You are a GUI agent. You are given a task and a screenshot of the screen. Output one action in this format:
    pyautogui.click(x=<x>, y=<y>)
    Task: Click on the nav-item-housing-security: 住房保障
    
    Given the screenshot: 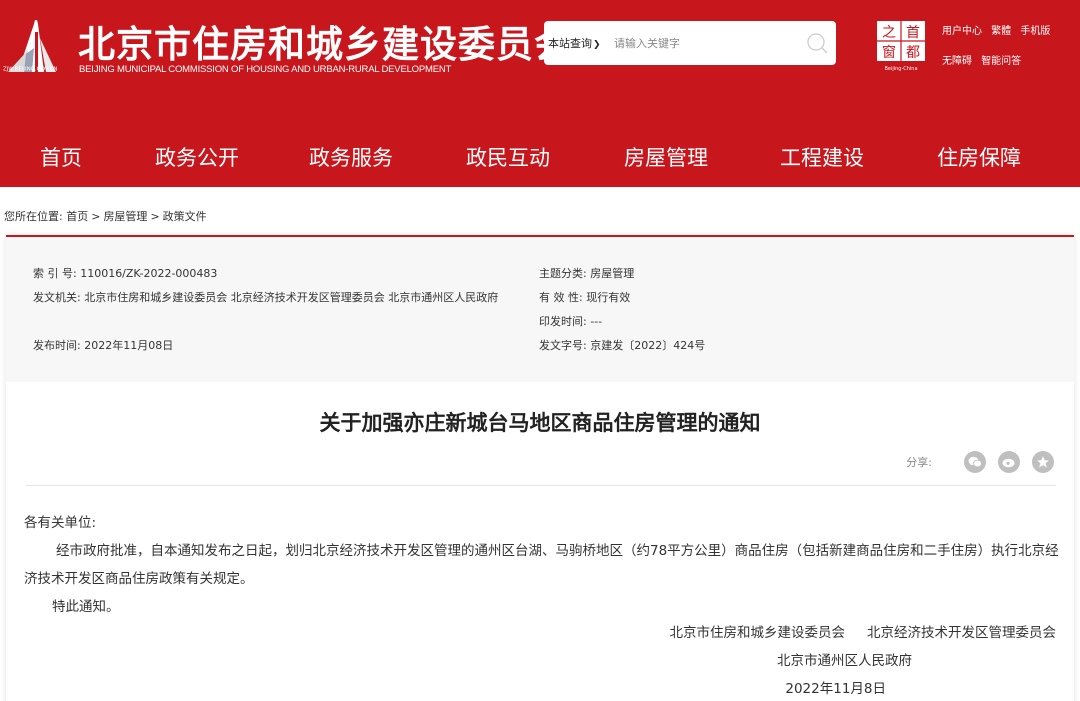 What is the action you would take?
    pyautogui.click(x=979, y=156)
    